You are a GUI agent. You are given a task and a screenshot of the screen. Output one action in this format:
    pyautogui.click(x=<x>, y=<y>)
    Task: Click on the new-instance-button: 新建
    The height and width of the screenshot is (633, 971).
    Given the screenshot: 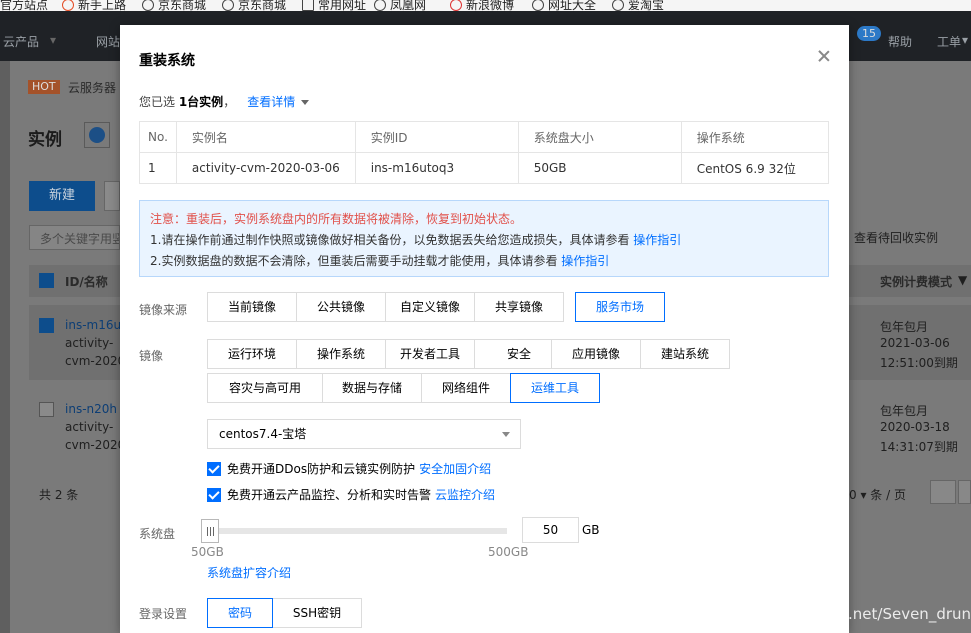 What is the action you would take?
    pyautogui.click(x=62, y=196)
    